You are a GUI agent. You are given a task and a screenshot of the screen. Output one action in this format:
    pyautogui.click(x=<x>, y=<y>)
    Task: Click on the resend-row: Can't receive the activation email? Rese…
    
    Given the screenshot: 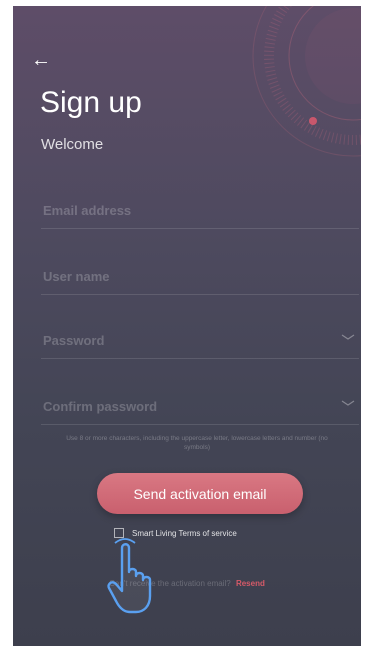 What is the action you would take?
    pyautogui.click(x=187, y=583)
    